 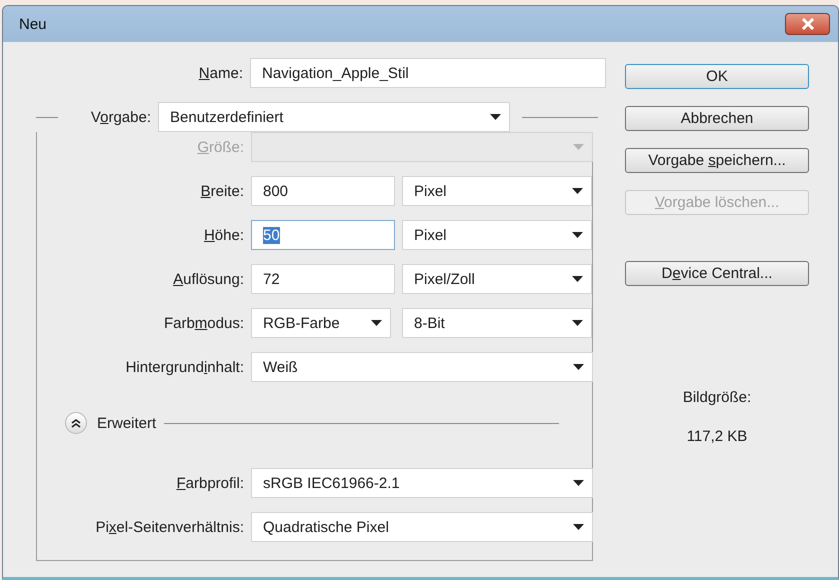 I want to click on input-field: 800, so click(x=323, y=191).